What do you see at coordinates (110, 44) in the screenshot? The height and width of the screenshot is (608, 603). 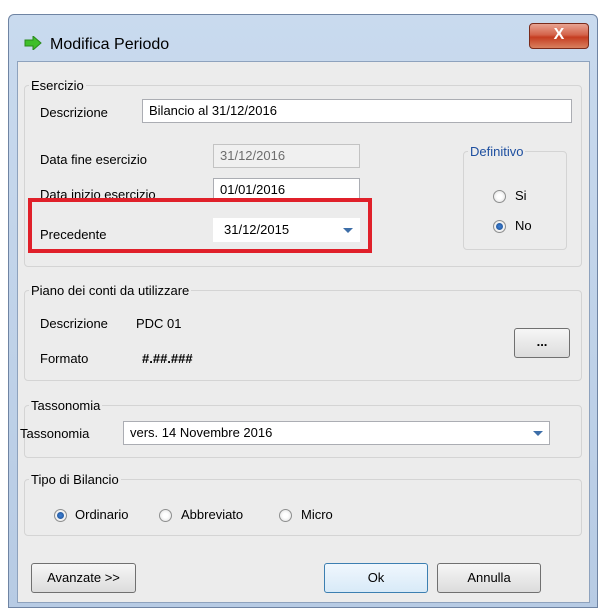 I see `window-title: Modifica Periodo` at bounding box center [110, 44].